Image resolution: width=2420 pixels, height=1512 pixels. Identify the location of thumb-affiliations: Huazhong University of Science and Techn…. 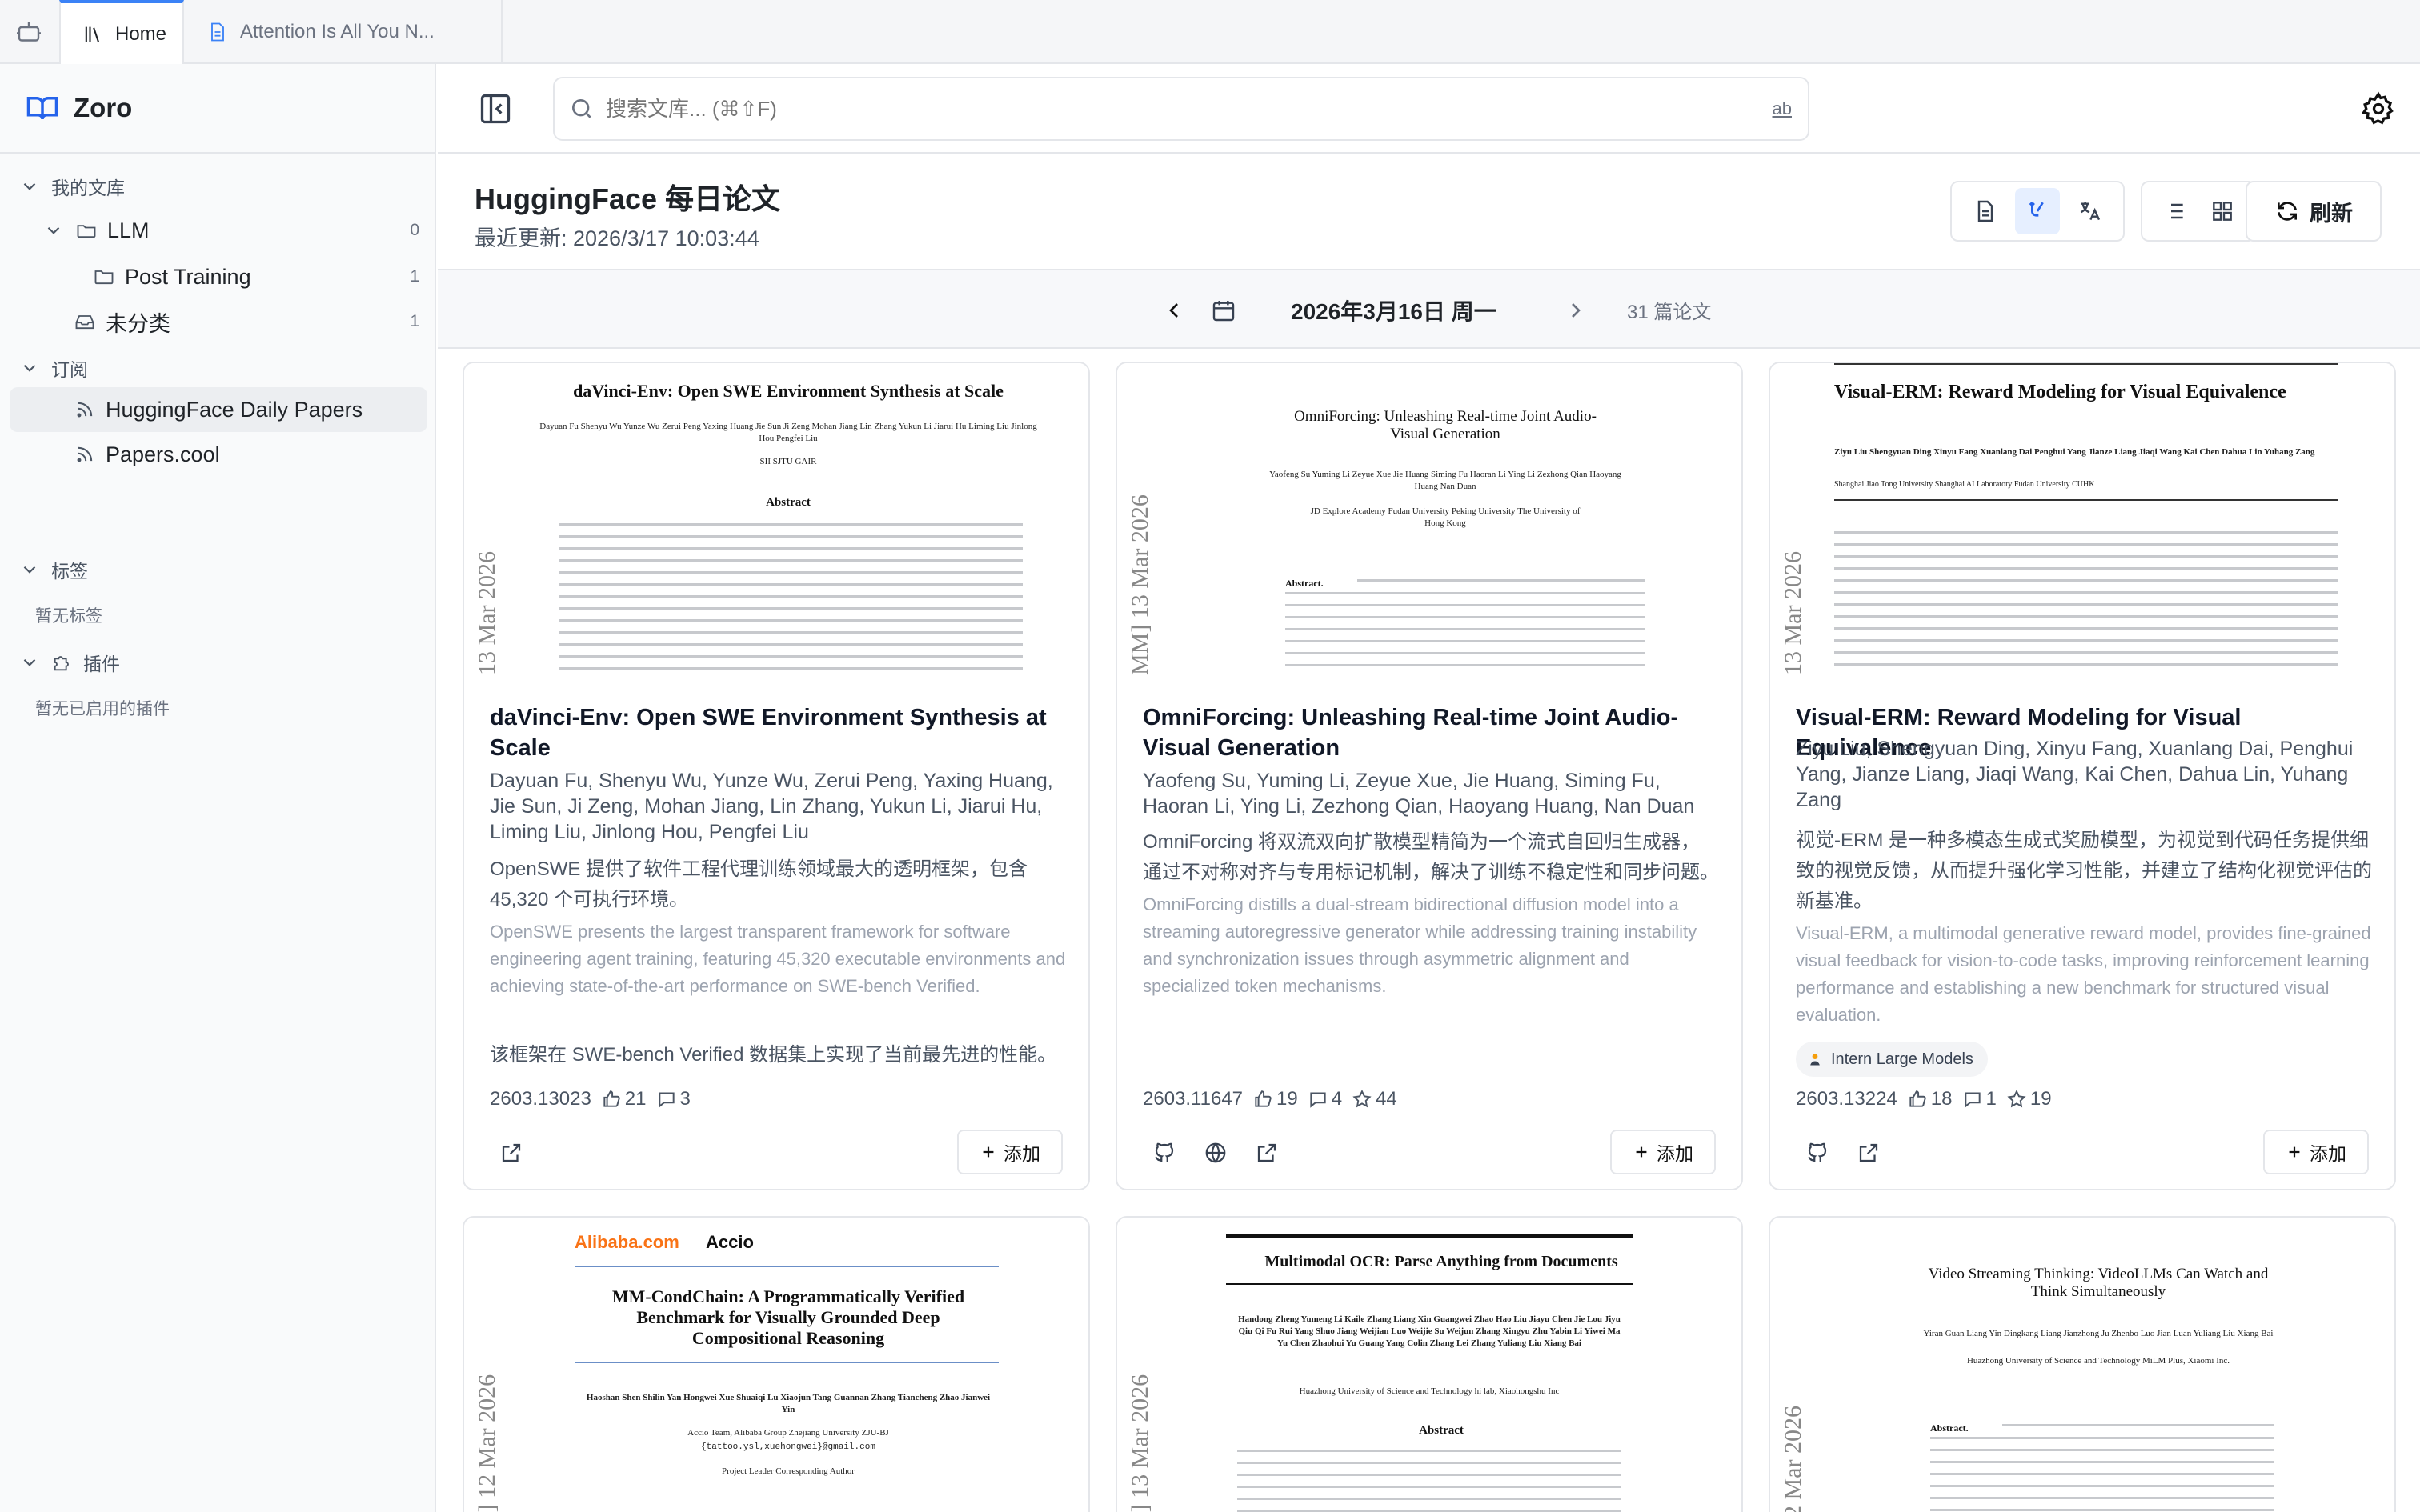
(2098, 1361).